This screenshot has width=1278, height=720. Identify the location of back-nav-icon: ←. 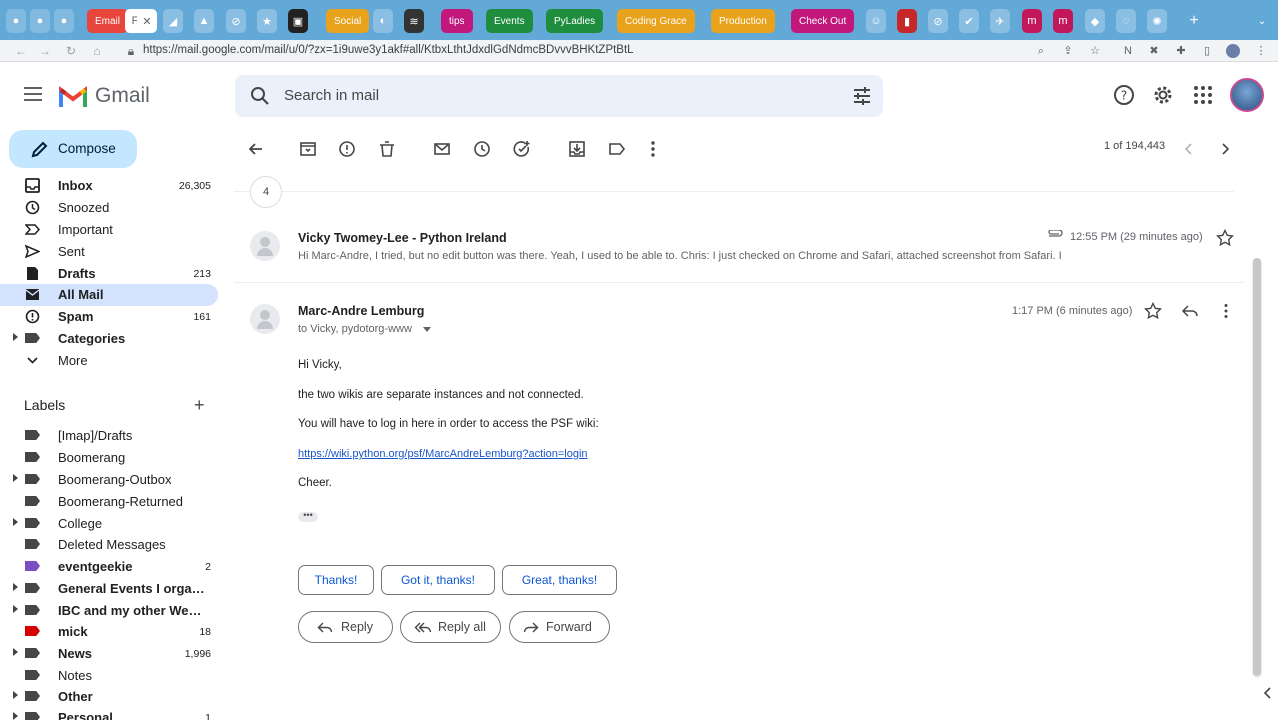
(21, 51).